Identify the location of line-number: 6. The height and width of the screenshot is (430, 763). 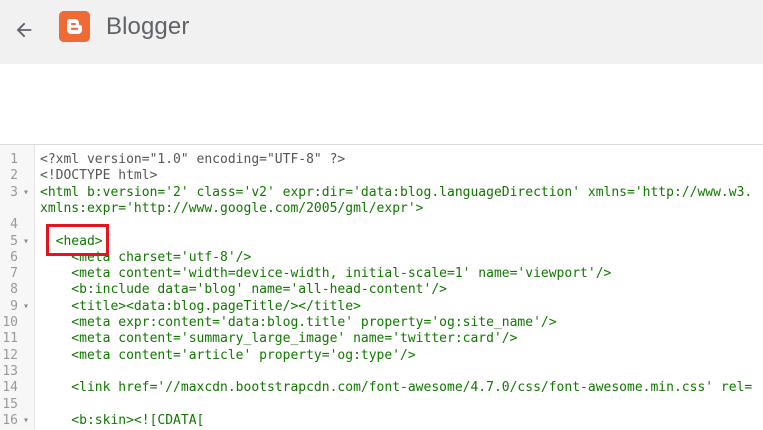
(14, 257).